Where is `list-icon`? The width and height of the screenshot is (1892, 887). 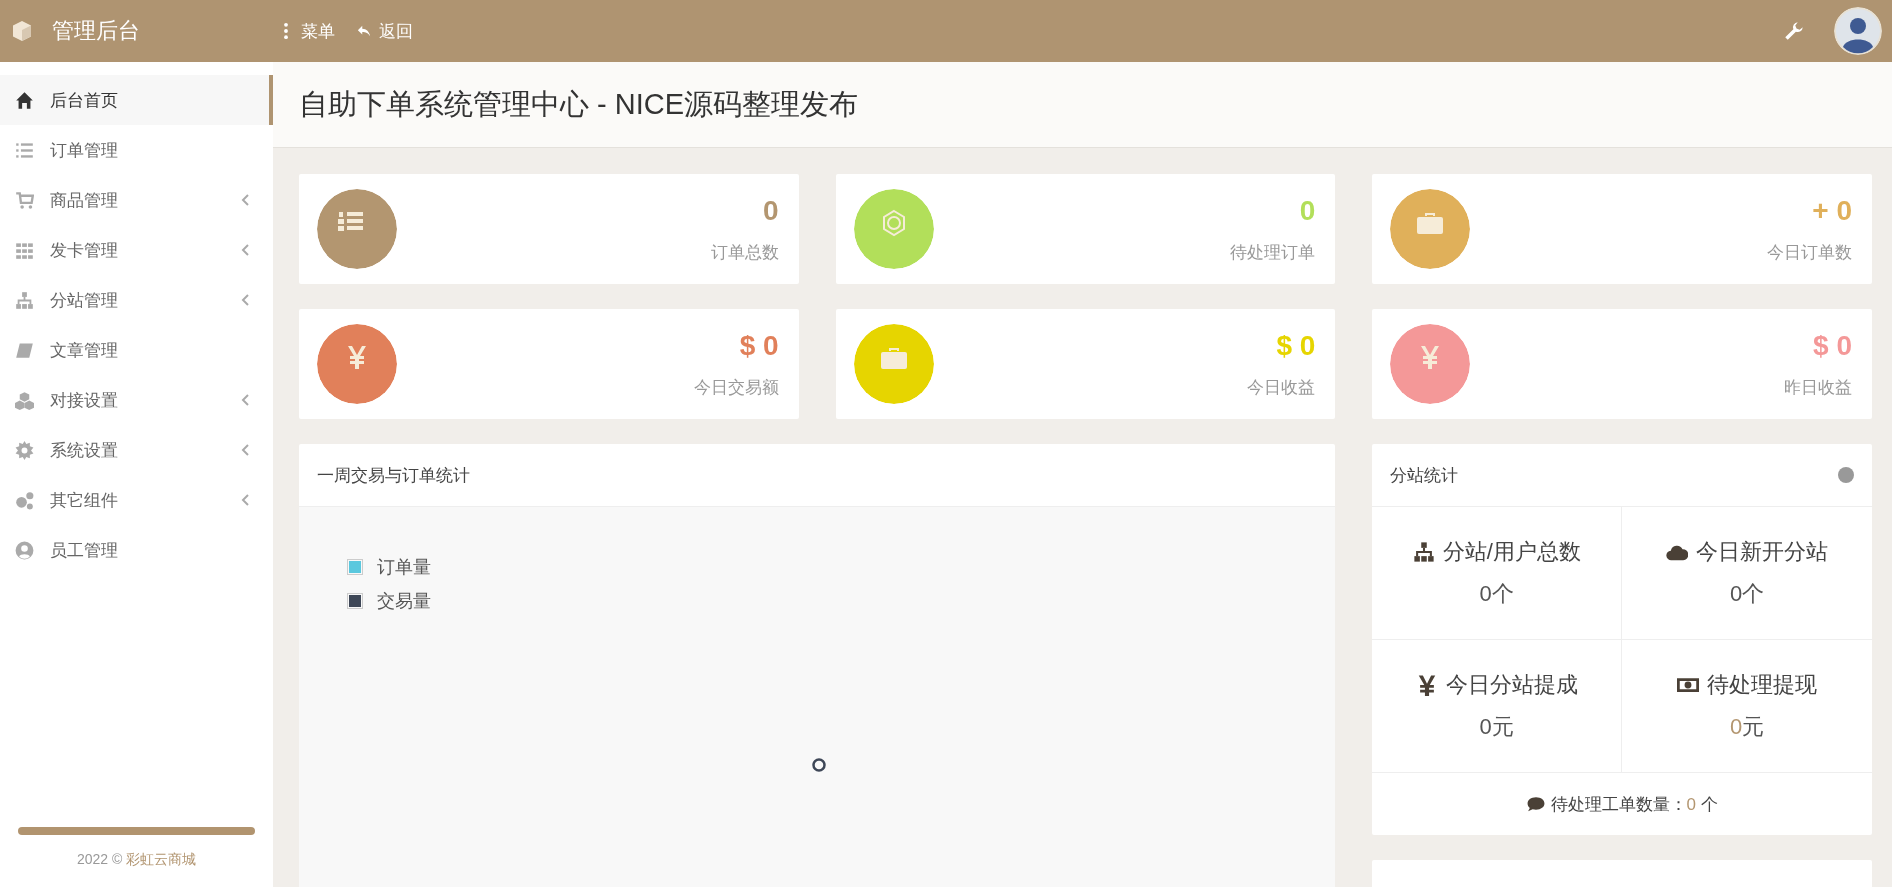 list-icon is located at coordinates (24, 150).